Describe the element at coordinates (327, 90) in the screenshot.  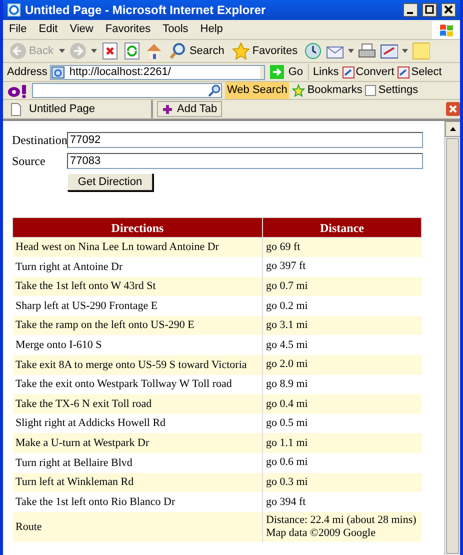
I see `bookmarks-button: Bookmarks` at that location.